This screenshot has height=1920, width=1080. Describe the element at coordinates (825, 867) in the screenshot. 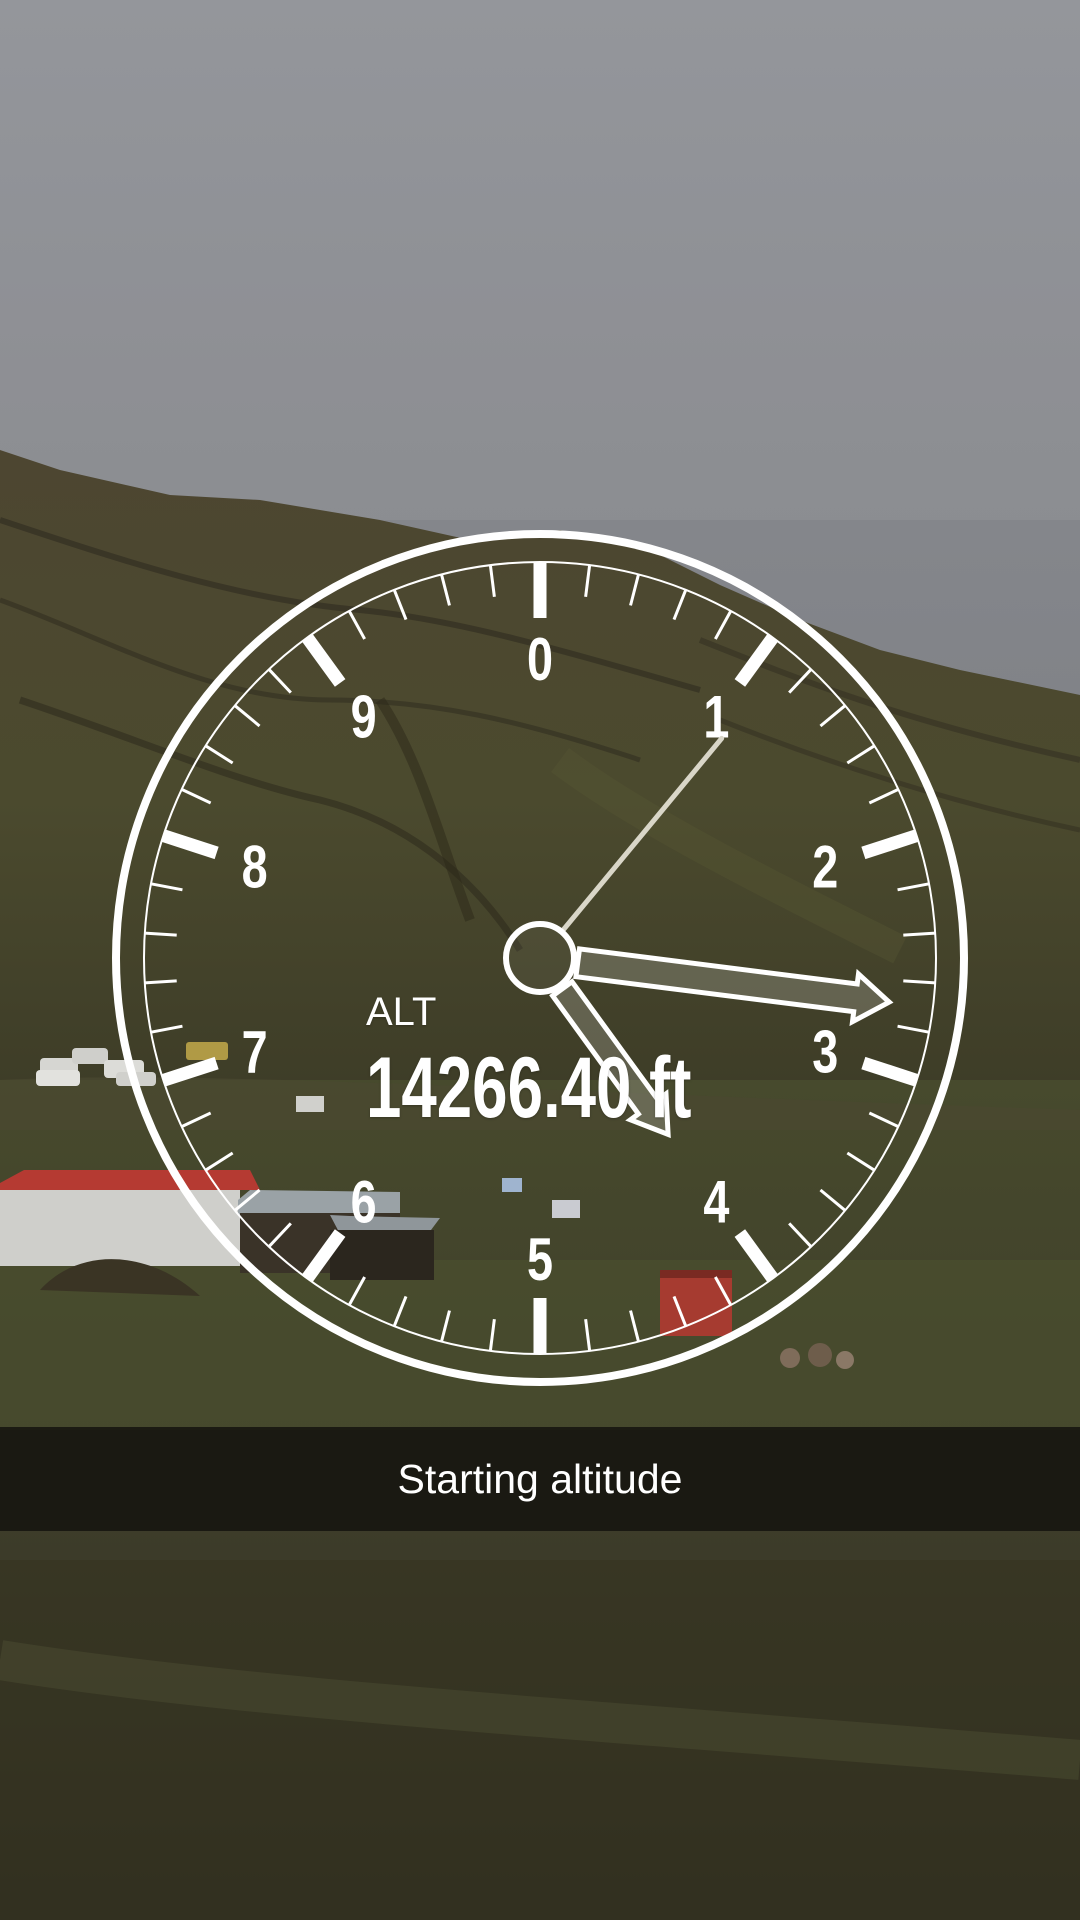

I see `dial-number: 2` at that location.